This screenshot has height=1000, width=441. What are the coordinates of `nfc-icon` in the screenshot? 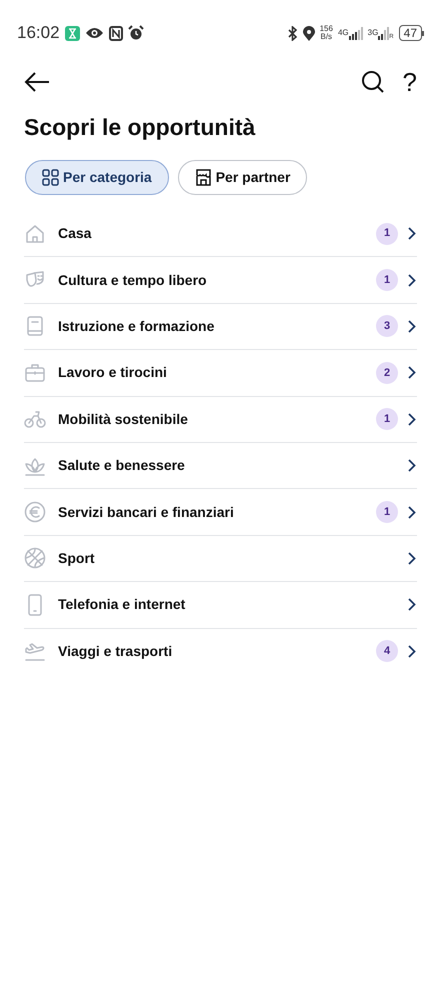 It's located at (115, 33).